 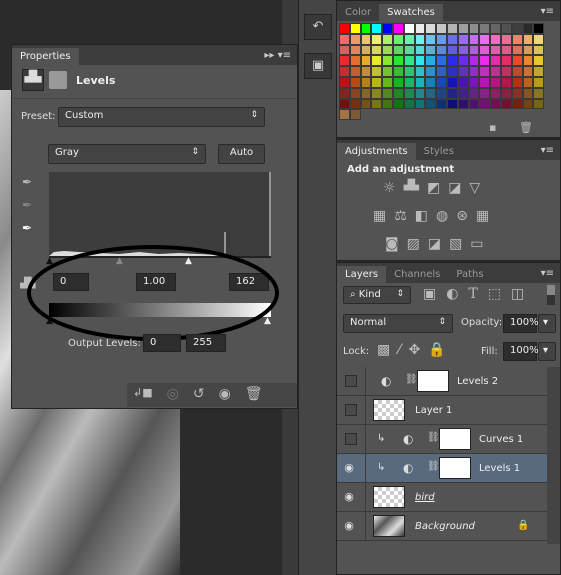 I want to click on link-icon: ⛓, so click(x=411, y=379).